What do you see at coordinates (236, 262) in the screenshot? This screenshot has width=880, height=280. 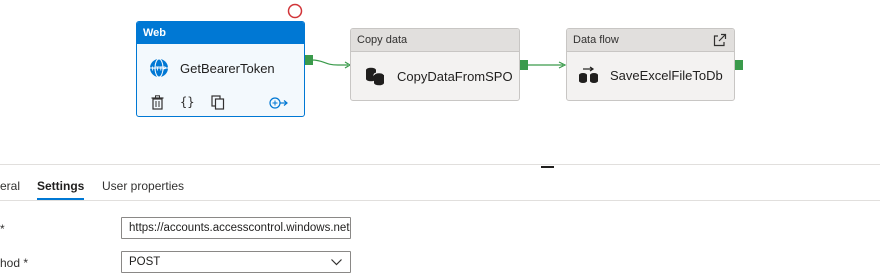 I see `method-select: POST` at bounding box center [236, 262].